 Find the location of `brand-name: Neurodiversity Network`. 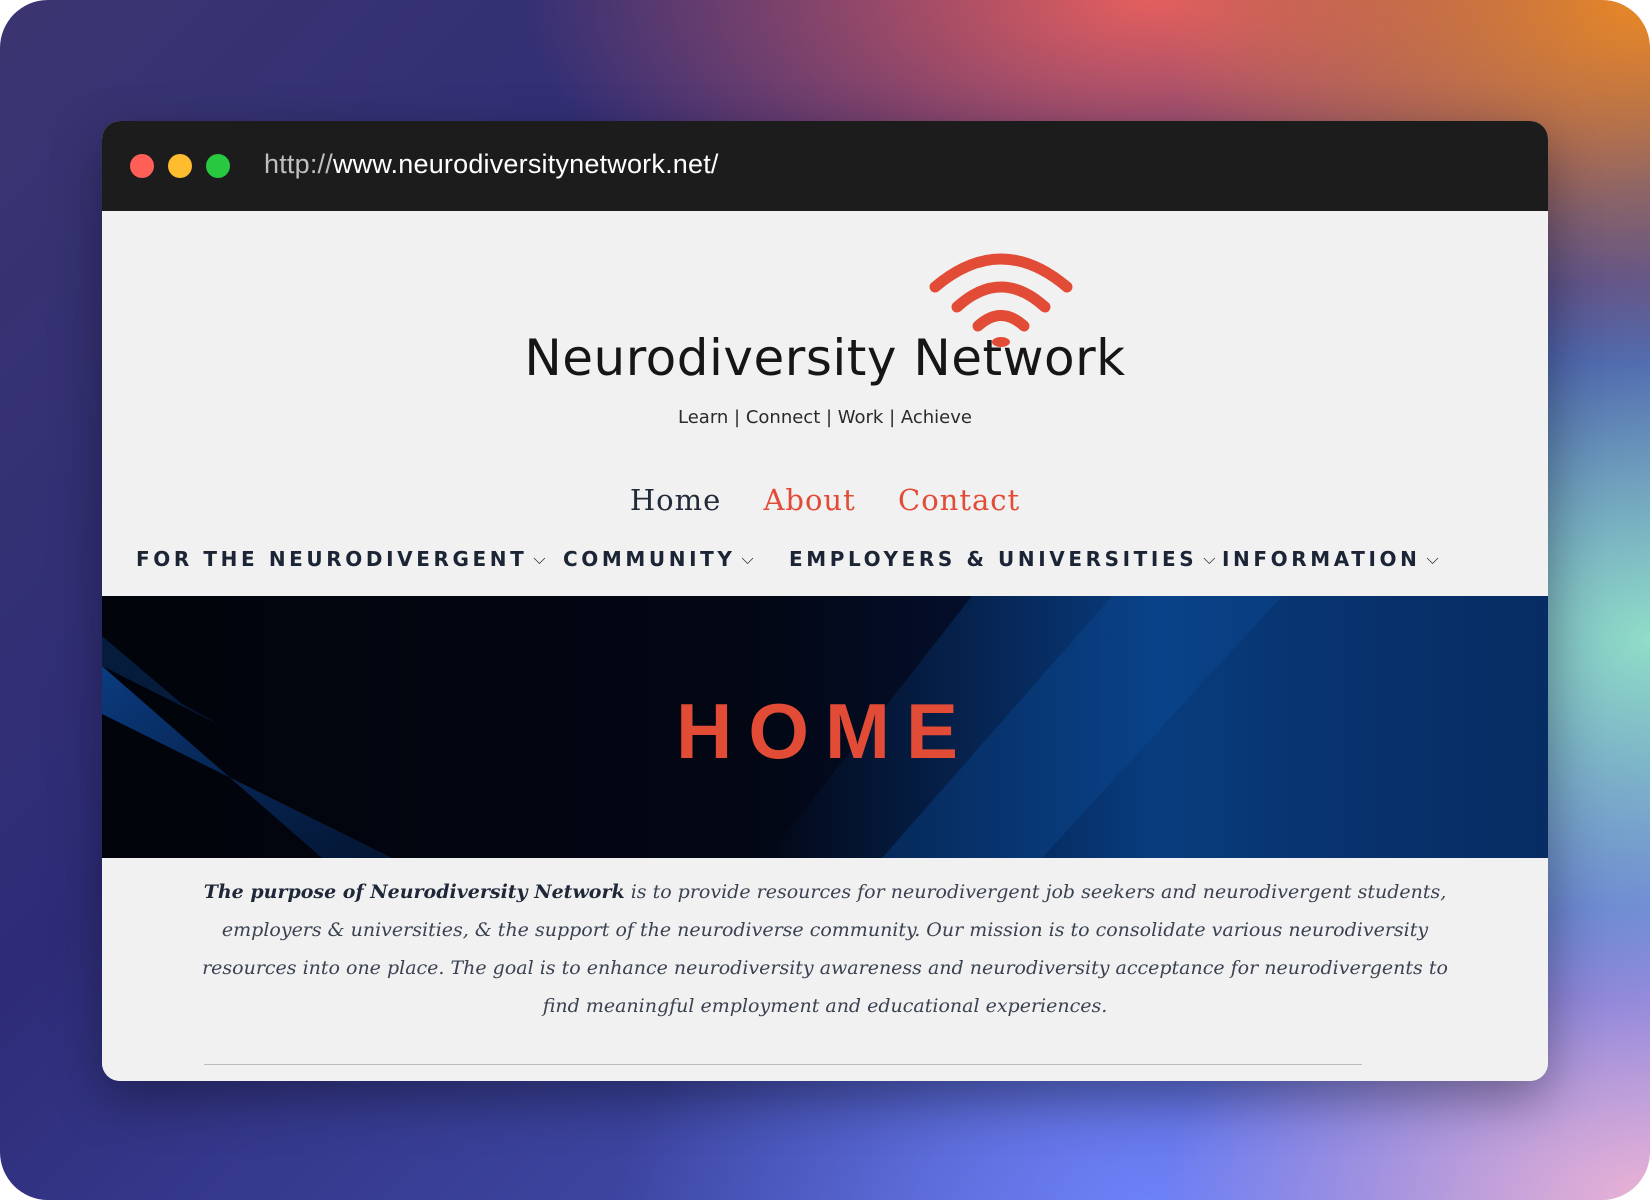

brand-name: Neurodiversity Network is located at coordinates (825, 358).